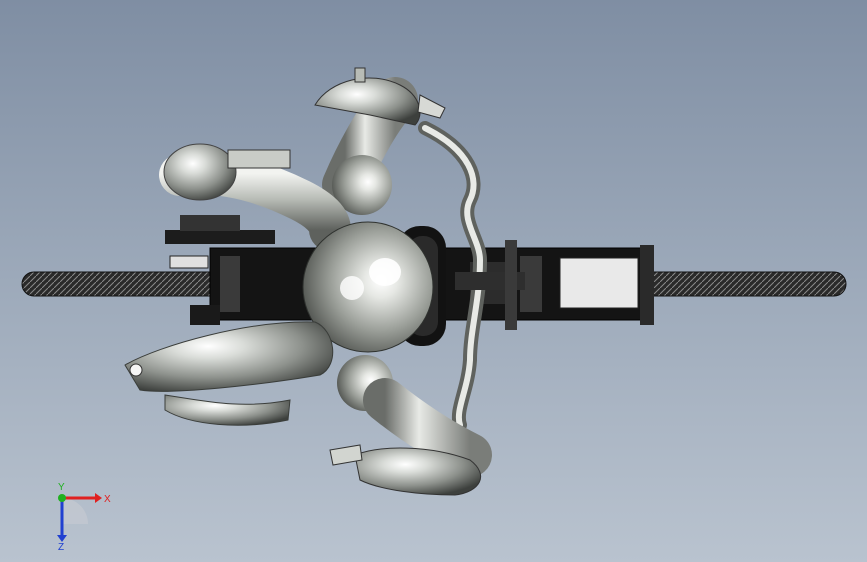 The width and height of the screenshot is (867, 562). Describe the element at coordinates (61, 546) in the screenshot. I see `z-axis-label: Z` at that location.